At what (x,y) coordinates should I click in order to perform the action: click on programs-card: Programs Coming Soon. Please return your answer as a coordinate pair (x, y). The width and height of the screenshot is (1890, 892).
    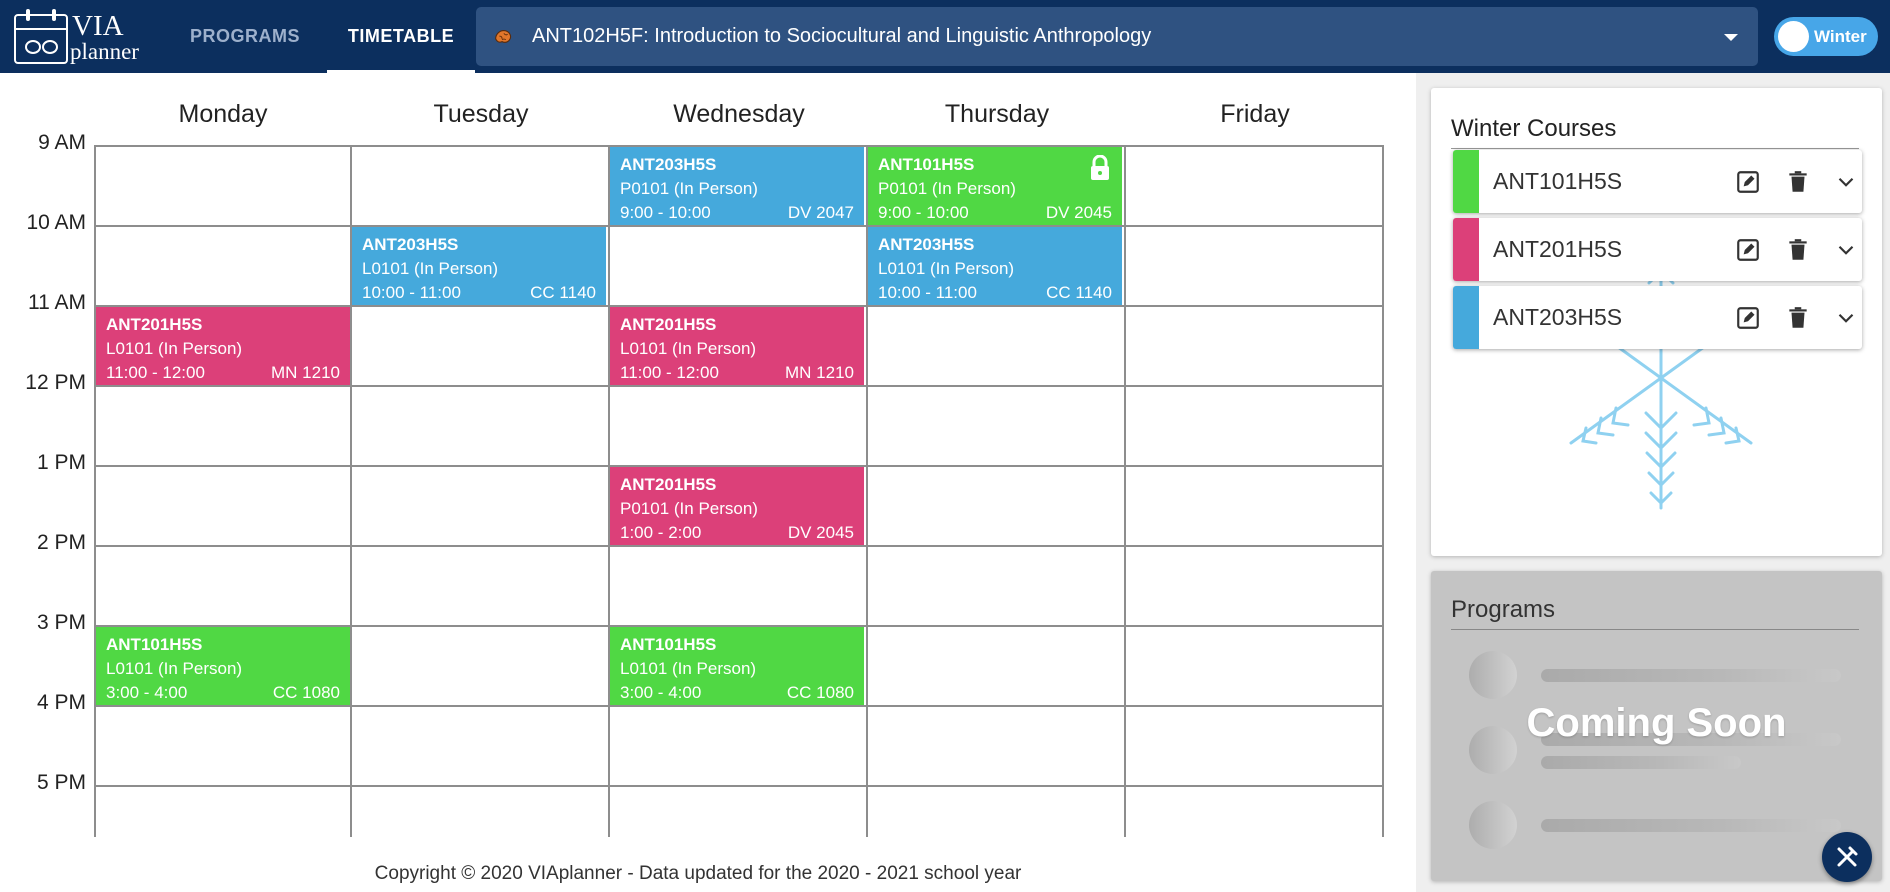
    Looking at the image, I should click on (1656, 726).